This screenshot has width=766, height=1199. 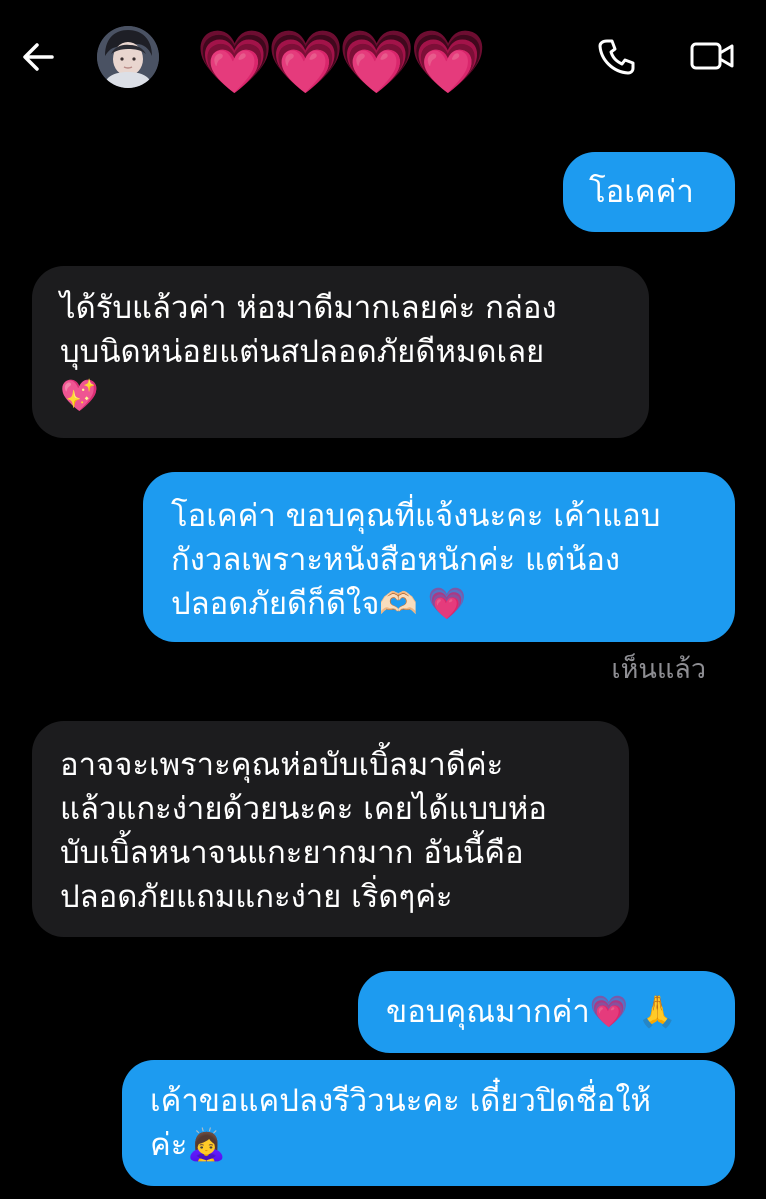 What do you see at coordinates (128, 57) in the screenshot?
I see `avatar` at bounding box center [128, 57].